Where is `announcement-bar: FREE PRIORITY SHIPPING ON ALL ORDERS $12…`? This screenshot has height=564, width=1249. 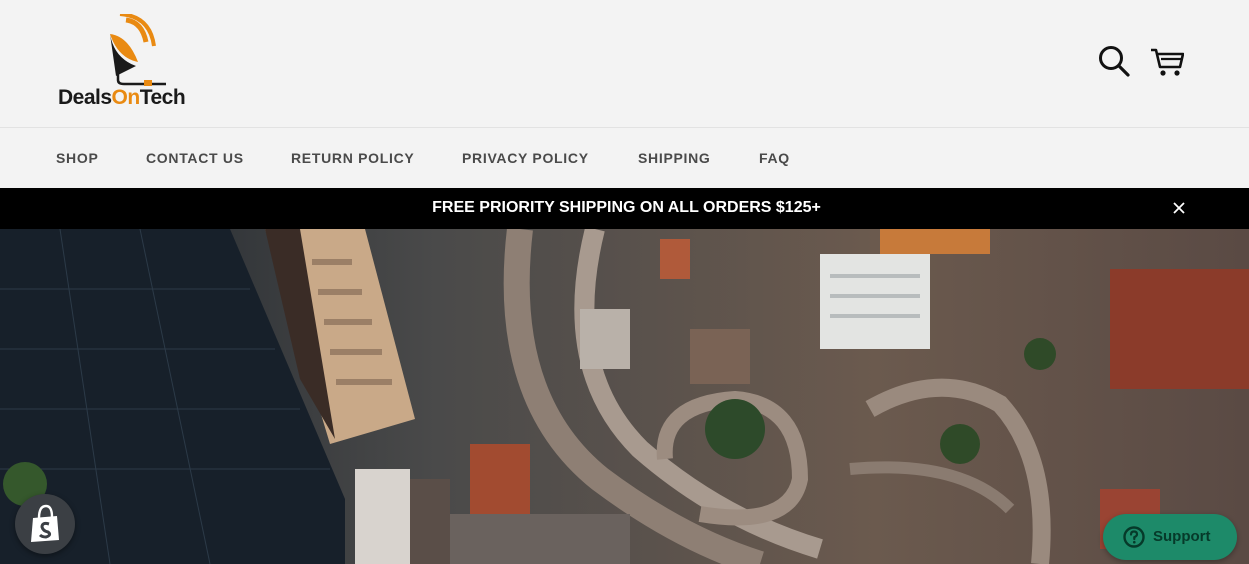 announcement-bar: FREE PRIORITY SHIPPING ON ALL ORDERS $12… is located at coordinates (624, 208).